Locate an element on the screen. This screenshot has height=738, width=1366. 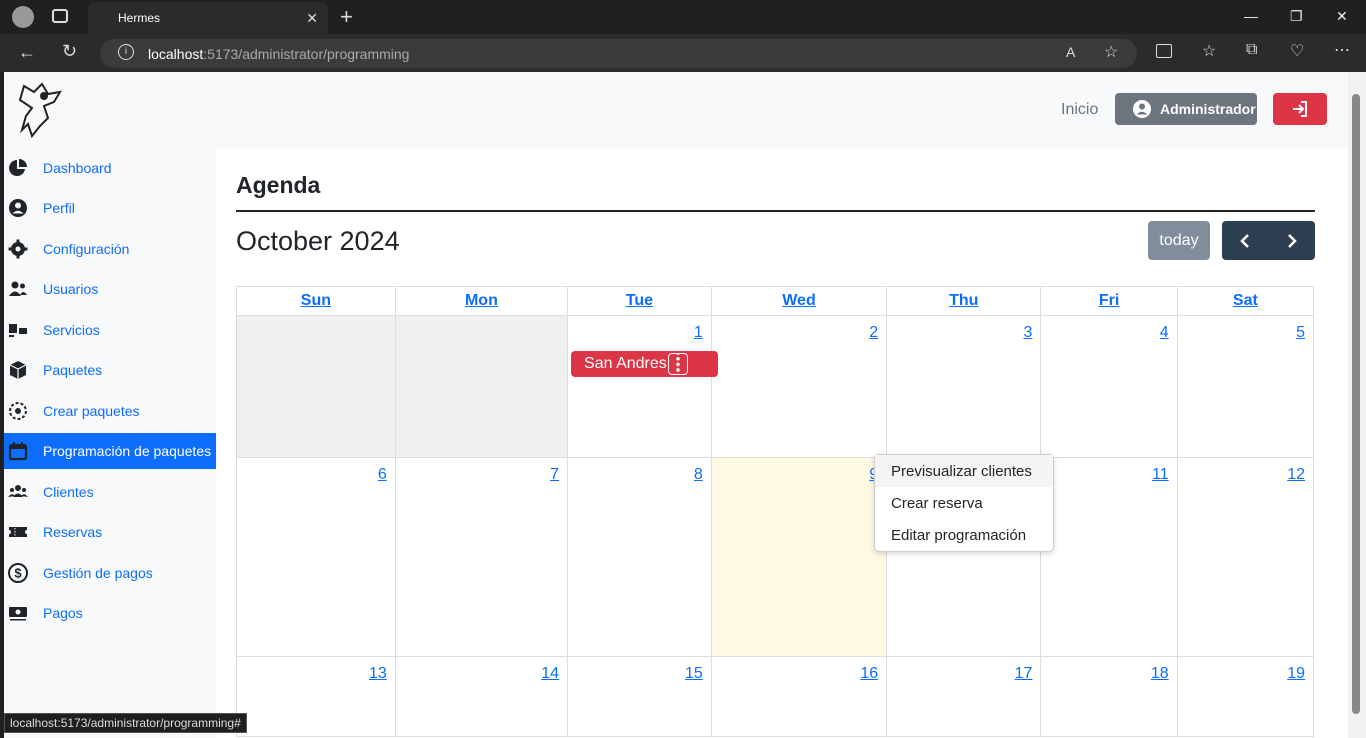
day-cell-14: 14 is located at coordinates (481, 696).